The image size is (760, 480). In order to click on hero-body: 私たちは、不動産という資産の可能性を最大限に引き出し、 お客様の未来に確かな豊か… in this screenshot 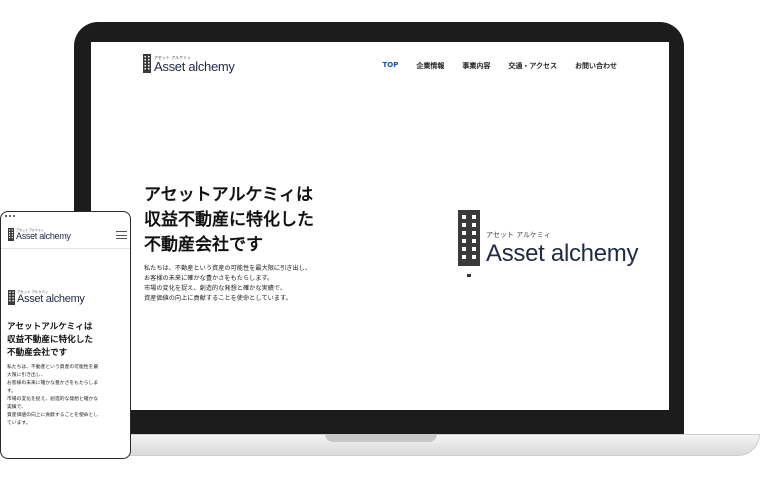, I will do `click(228, 283)`.